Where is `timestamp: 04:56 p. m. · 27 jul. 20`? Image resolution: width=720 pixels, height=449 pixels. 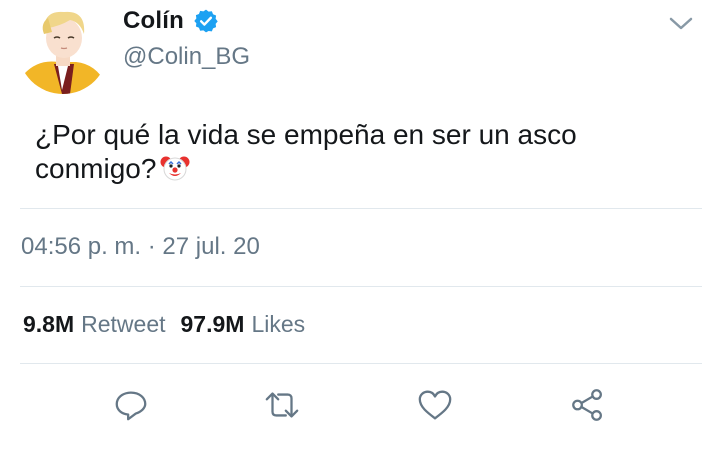 timestamp: 04:56 p. m. · 27 jul. 20 is located at coordinates (140, 247).